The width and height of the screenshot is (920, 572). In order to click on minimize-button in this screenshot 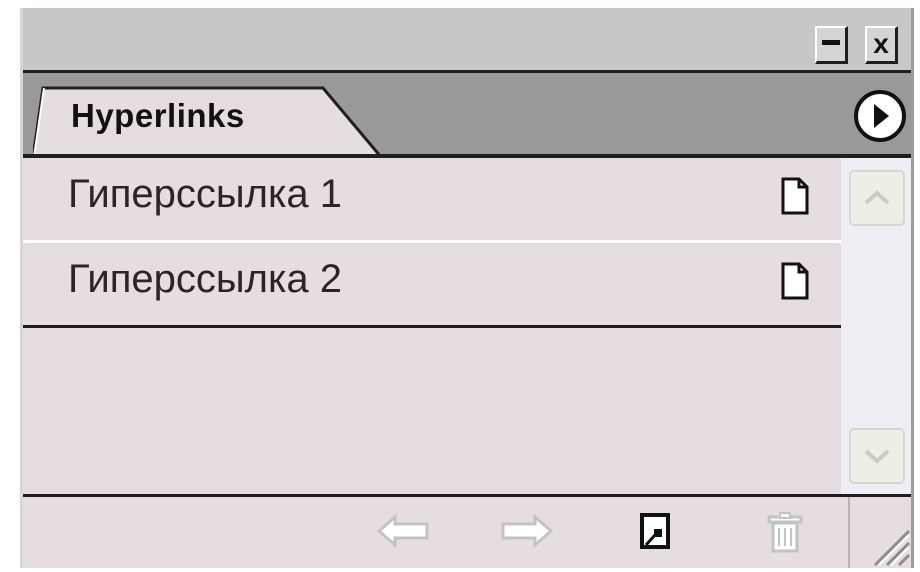, I will do `click(831, 45)`.